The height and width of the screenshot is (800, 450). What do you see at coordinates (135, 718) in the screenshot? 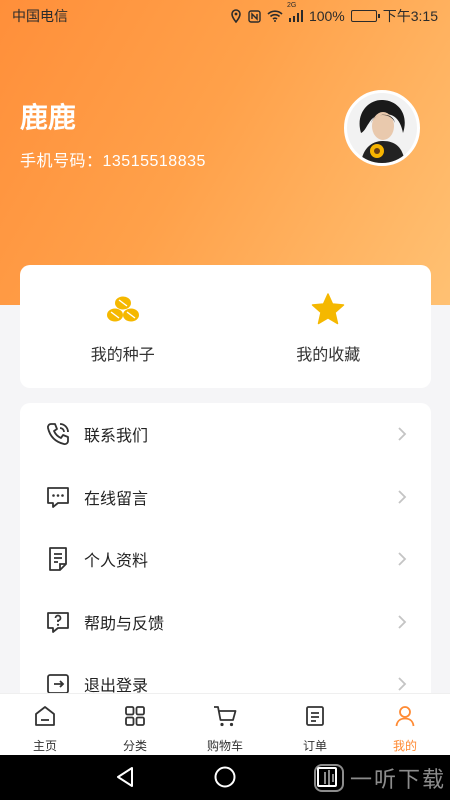
I see `grid-icon` at bounding box center [135, 718].